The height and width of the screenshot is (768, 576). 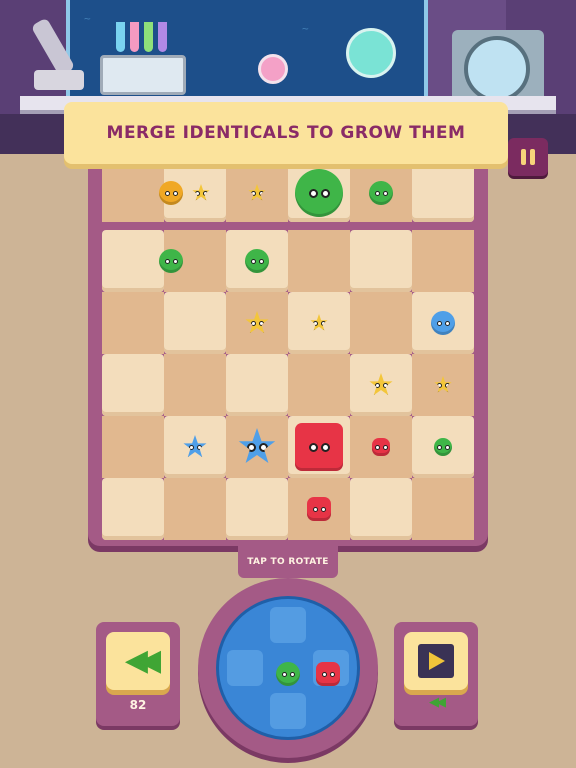 I want to click on hint-text: MERGE IDENTICALS TO GROW THEM, so click(x=286, y=133).